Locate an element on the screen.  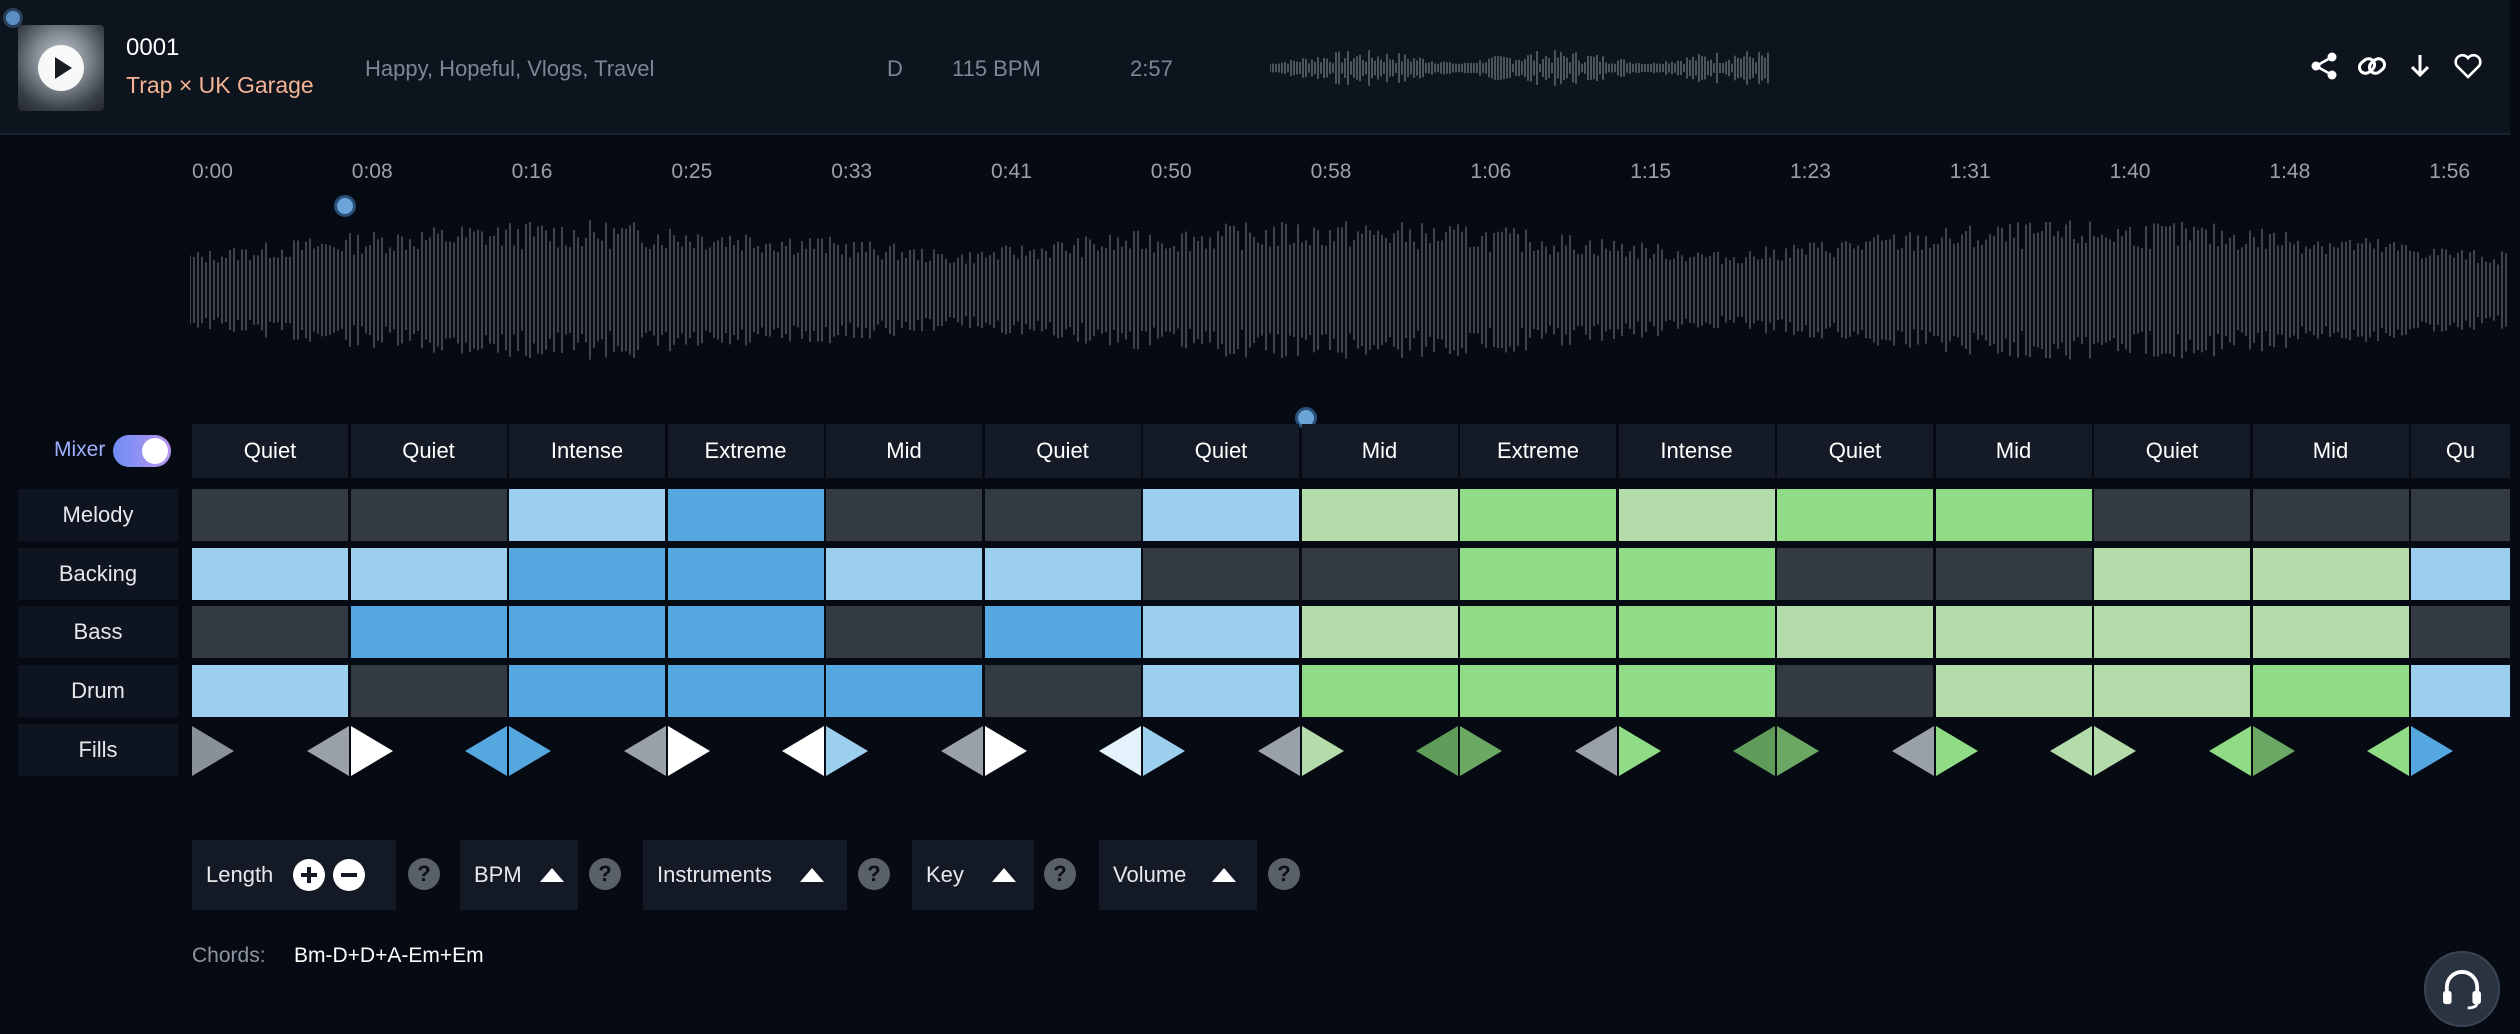
play-icon is located at coordinates (61, 68).